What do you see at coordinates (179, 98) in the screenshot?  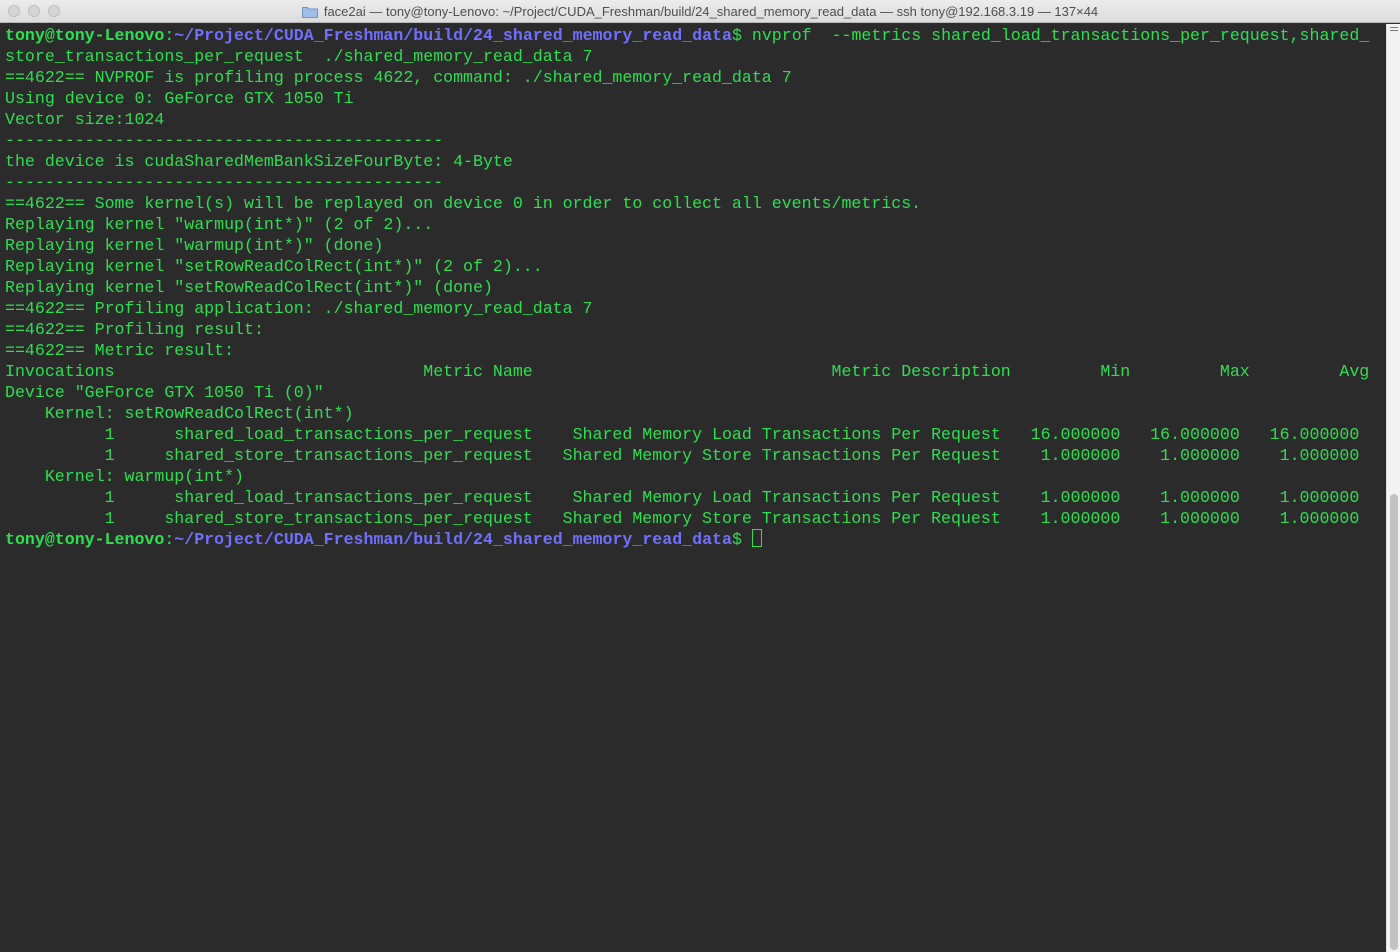 I see `terminal-line: Using device 0: GeForce GTX 1050 Ti` at bounding box center [179, 98].